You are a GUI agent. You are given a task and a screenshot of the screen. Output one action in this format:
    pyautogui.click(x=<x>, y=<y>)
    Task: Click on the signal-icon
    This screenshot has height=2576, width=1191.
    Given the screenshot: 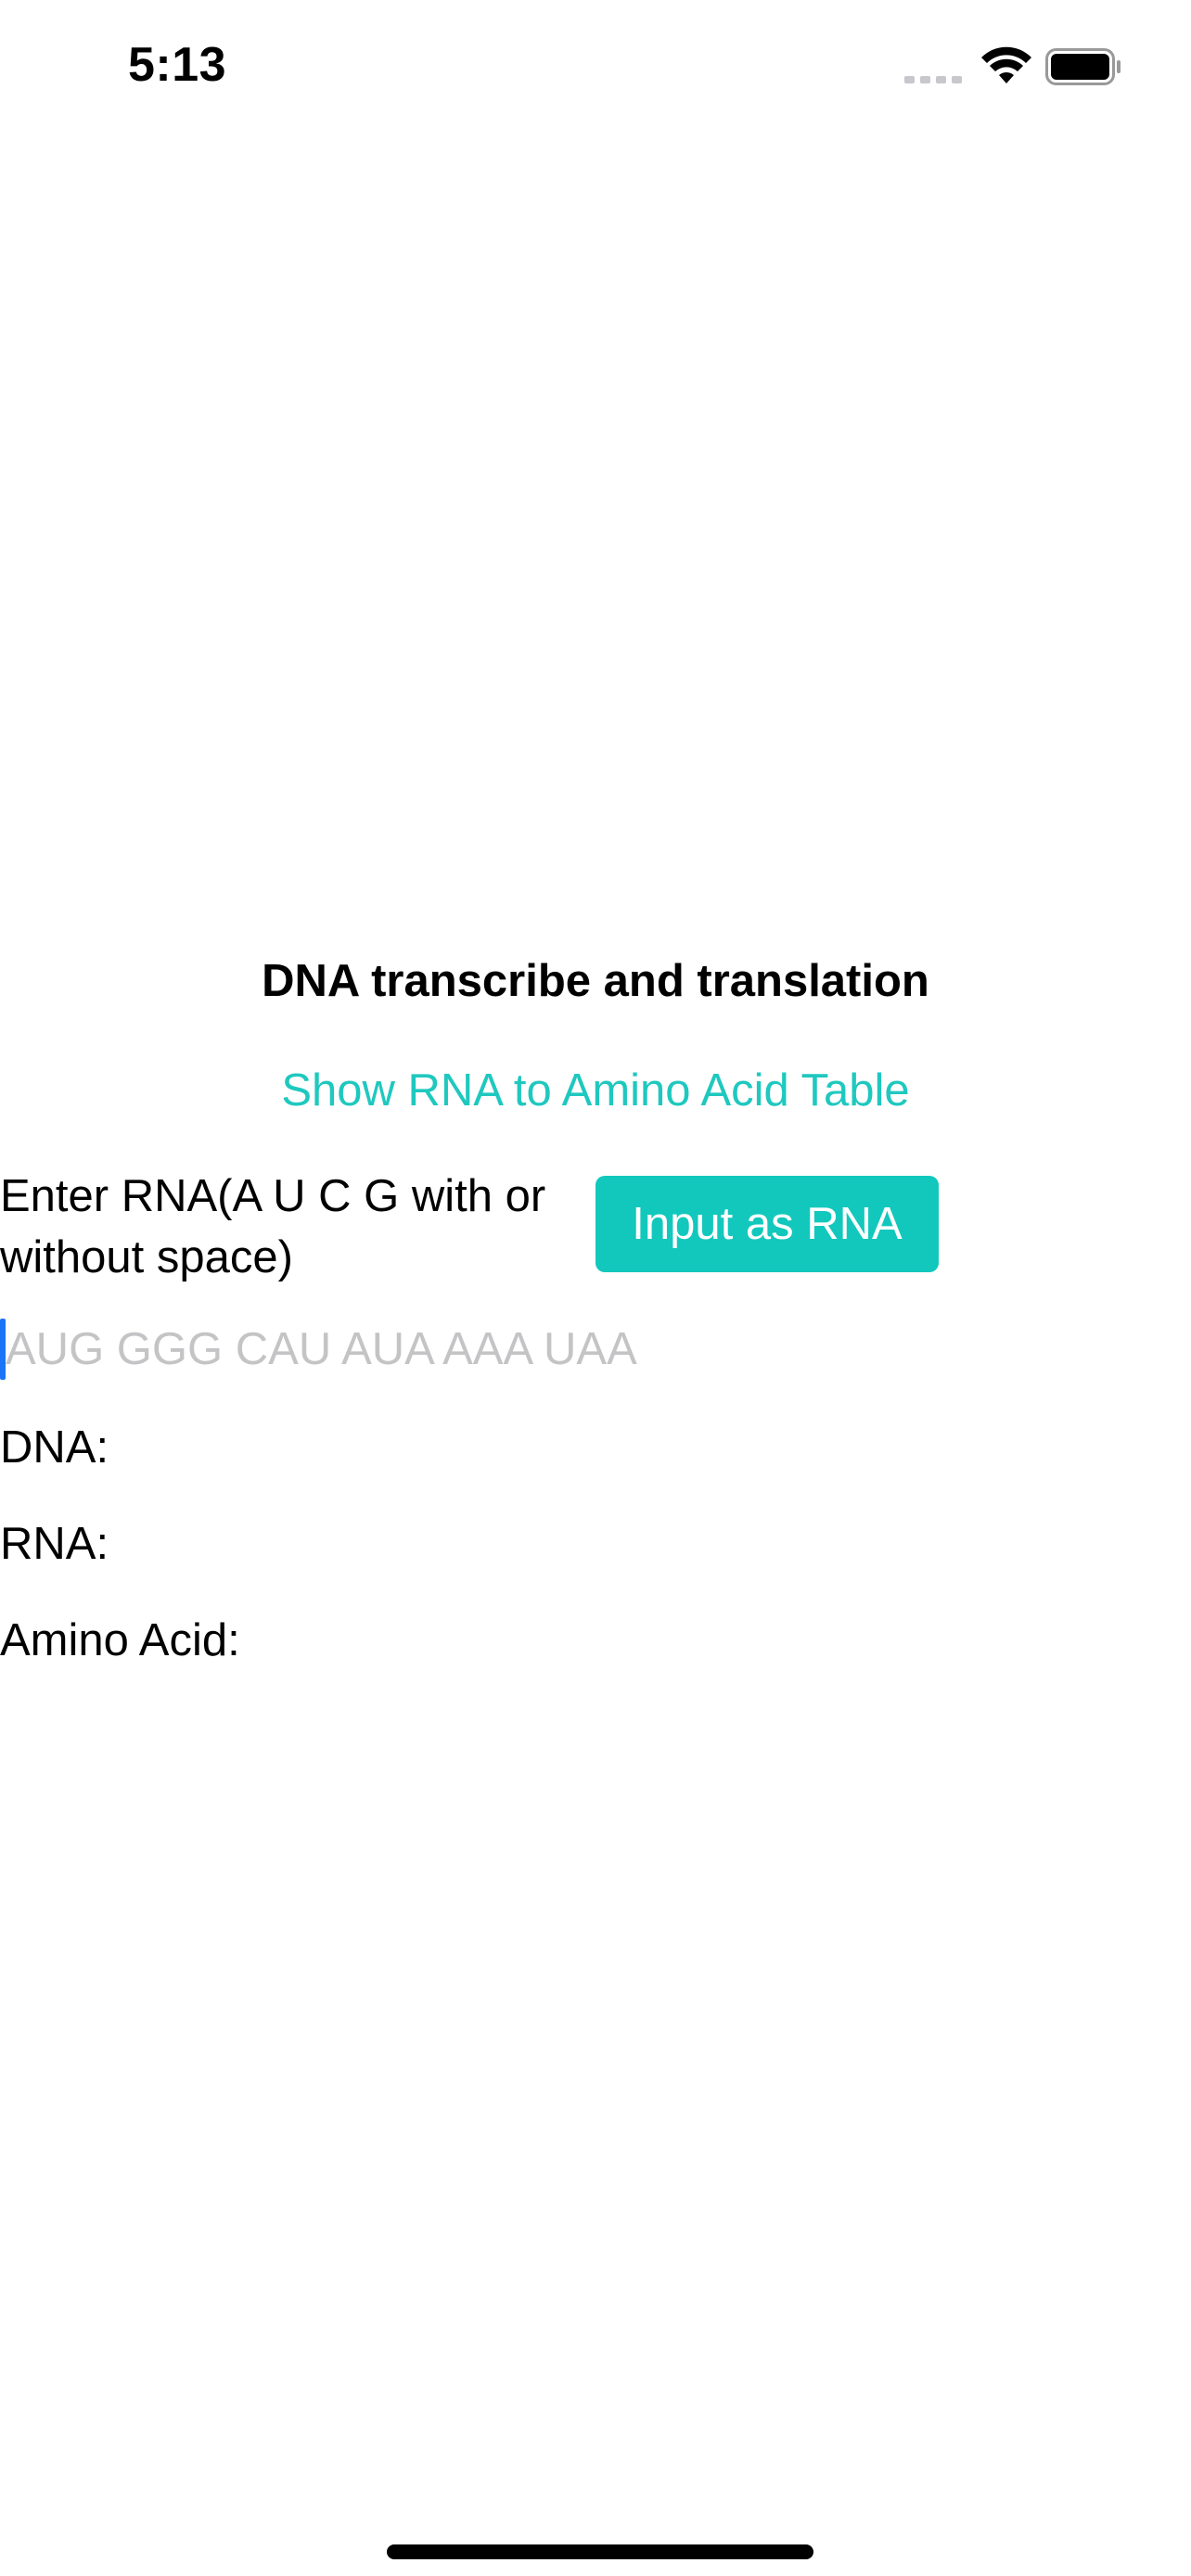 What is the action you would take?
    pyautogui.click(x=933, y=79)
    